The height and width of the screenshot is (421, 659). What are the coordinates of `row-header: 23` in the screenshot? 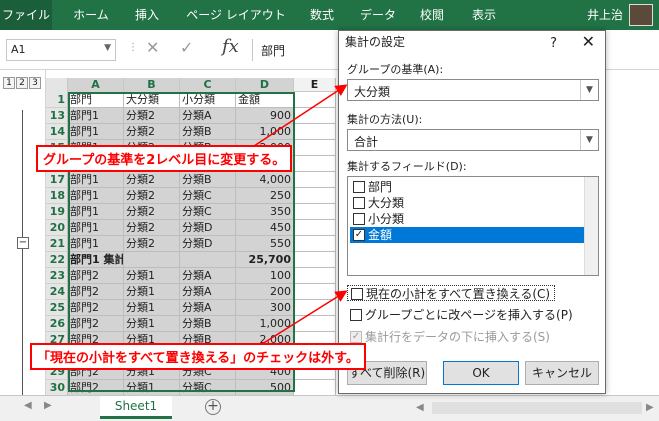 It's located at (57, 276).